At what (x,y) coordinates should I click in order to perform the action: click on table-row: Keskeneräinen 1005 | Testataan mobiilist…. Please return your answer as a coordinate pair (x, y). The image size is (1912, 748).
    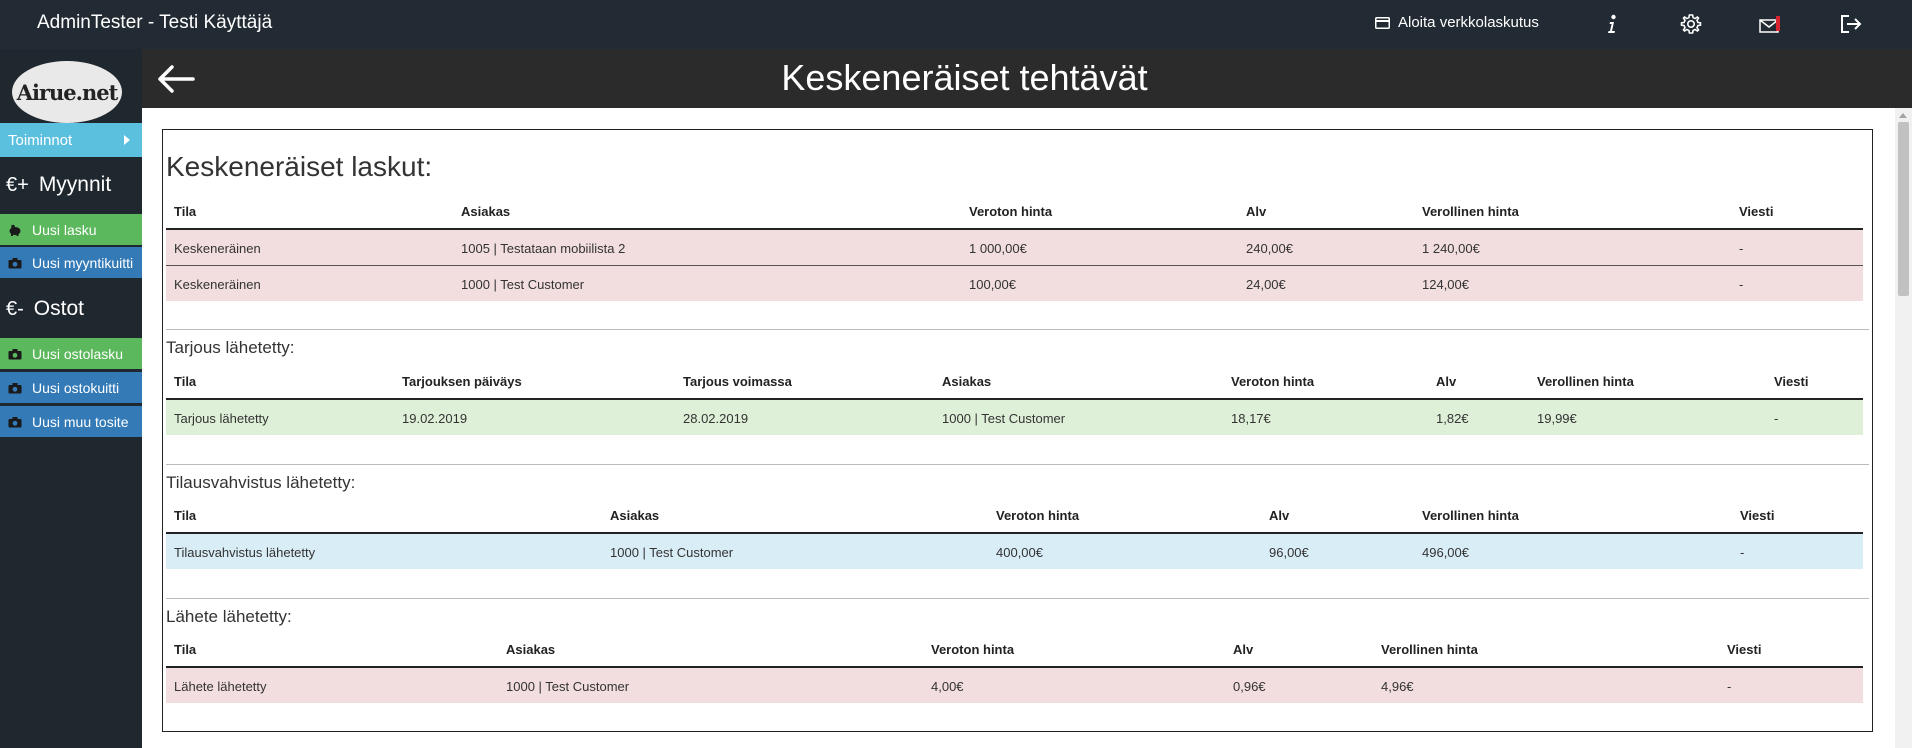
    Looking at the image, I should click on (1014, 248).